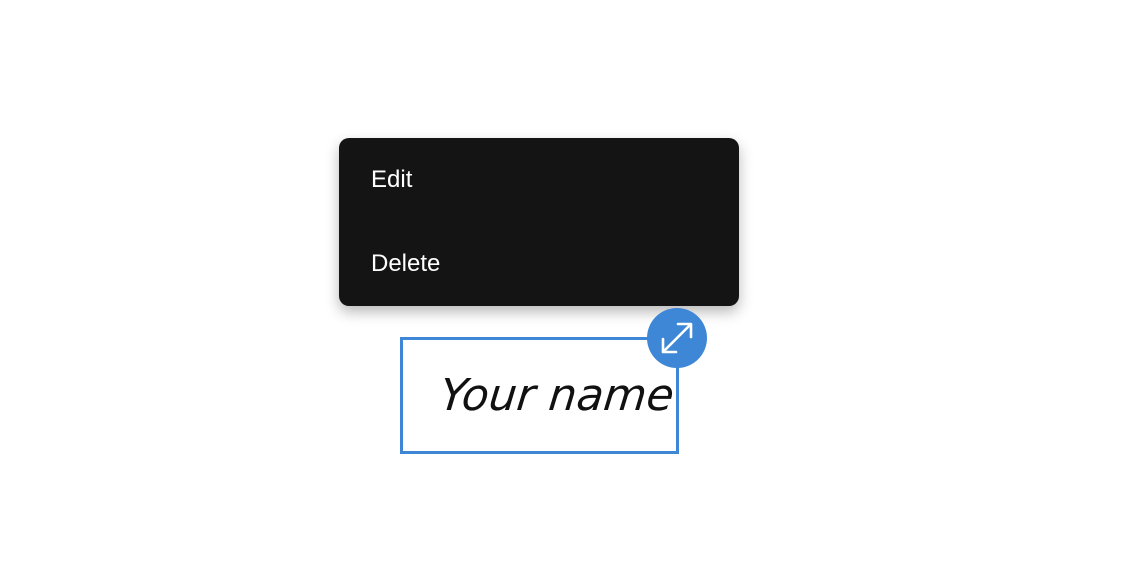 This screenshot has width=1128, height=568. What do you see at coordinates (539, 264) in the screenshot?
I see `menu-item-delete: Delete` at bounding box center [539, 264].